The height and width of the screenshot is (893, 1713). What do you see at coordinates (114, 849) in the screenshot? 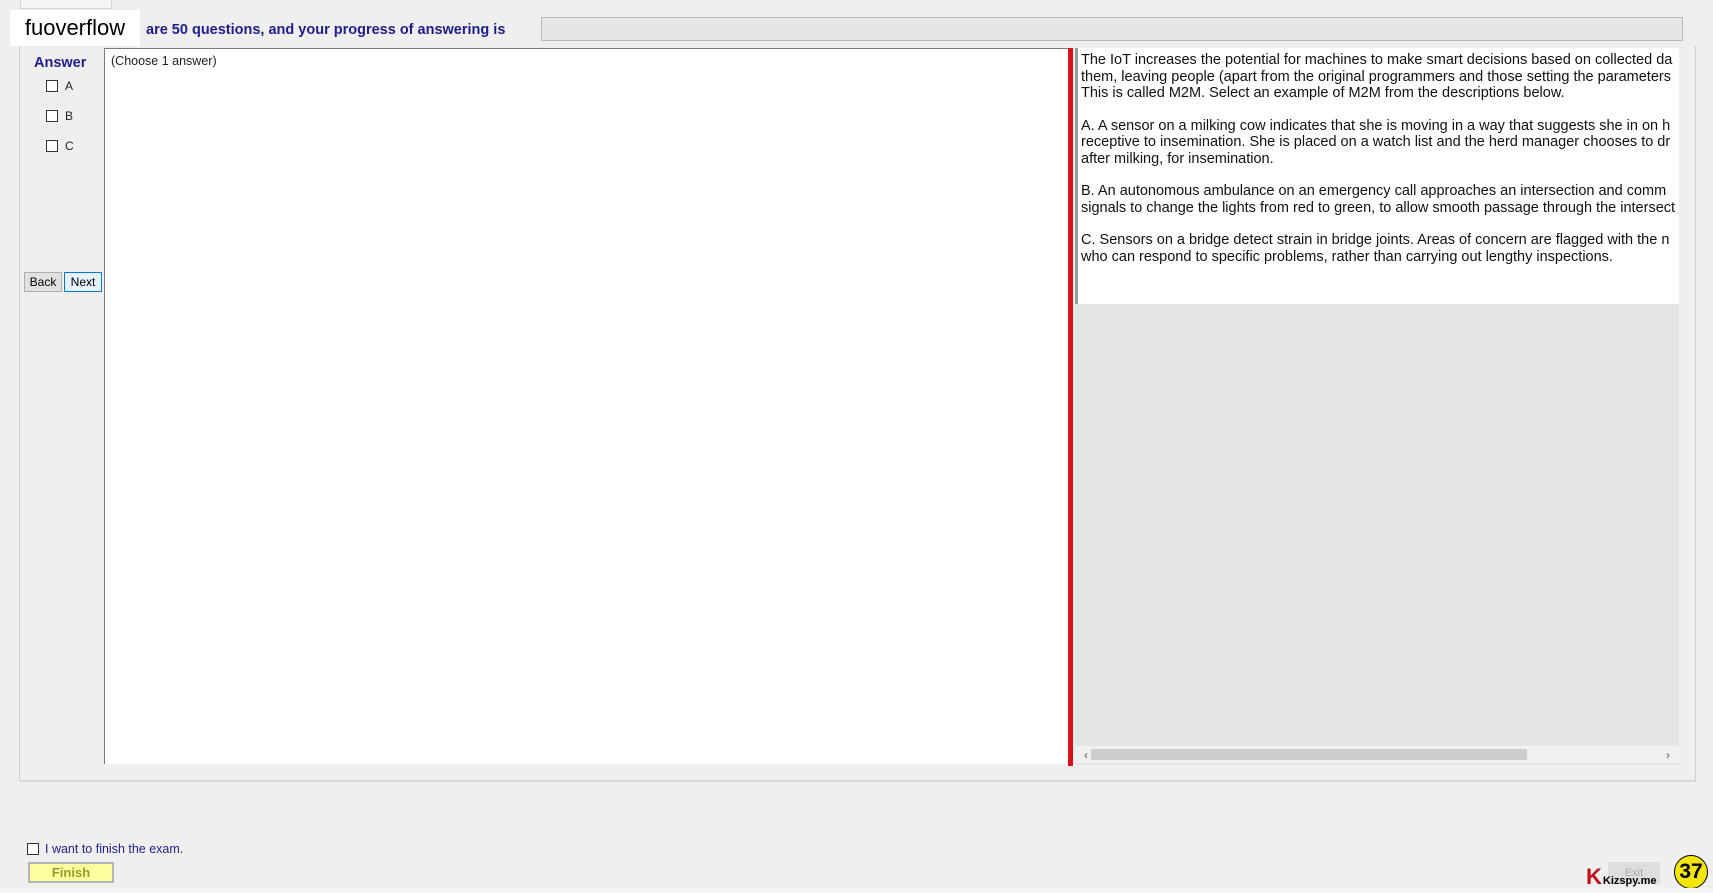
I see `finish-confirm-label: I want to finish the exam.` at bounding box center [114, 849].